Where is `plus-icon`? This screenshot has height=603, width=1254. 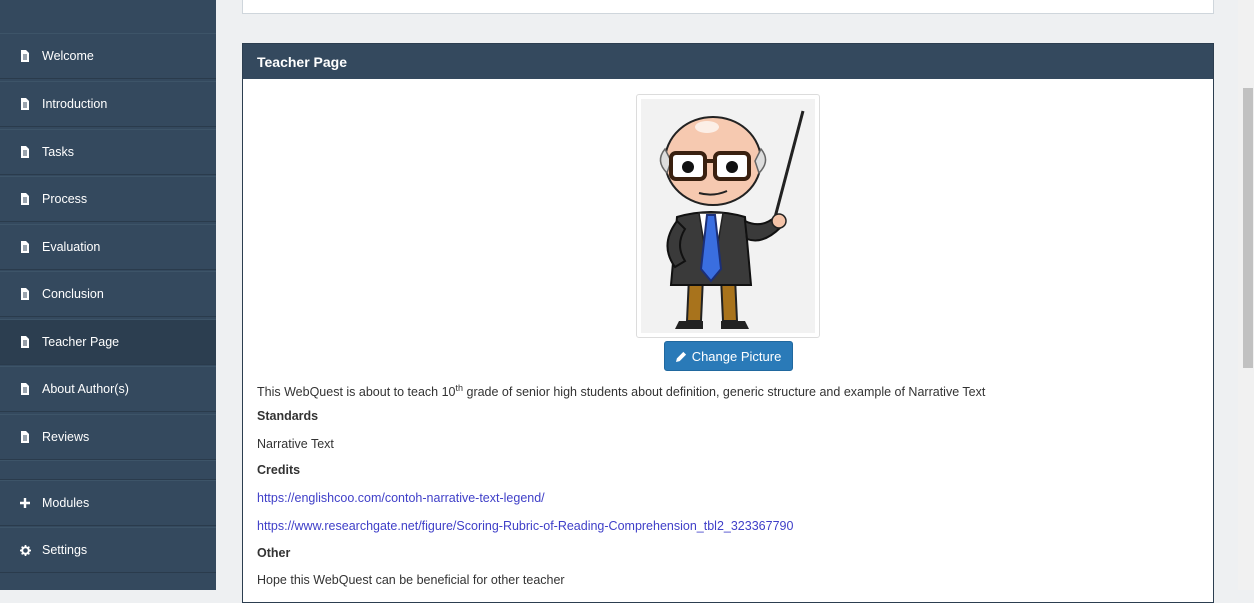
plus-icon is located at coordinates (25, 503).